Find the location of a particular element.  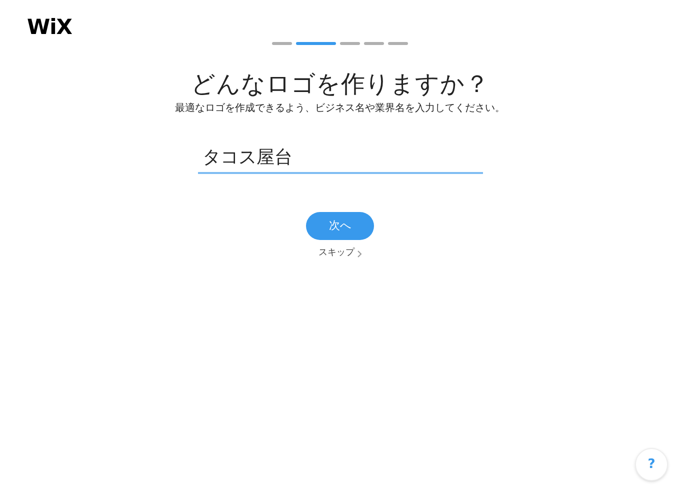

subtitle: 最適なロゴを作成できるよう、ビジネス名や業界名を入力してください。 is located at coordinates (340, 109).